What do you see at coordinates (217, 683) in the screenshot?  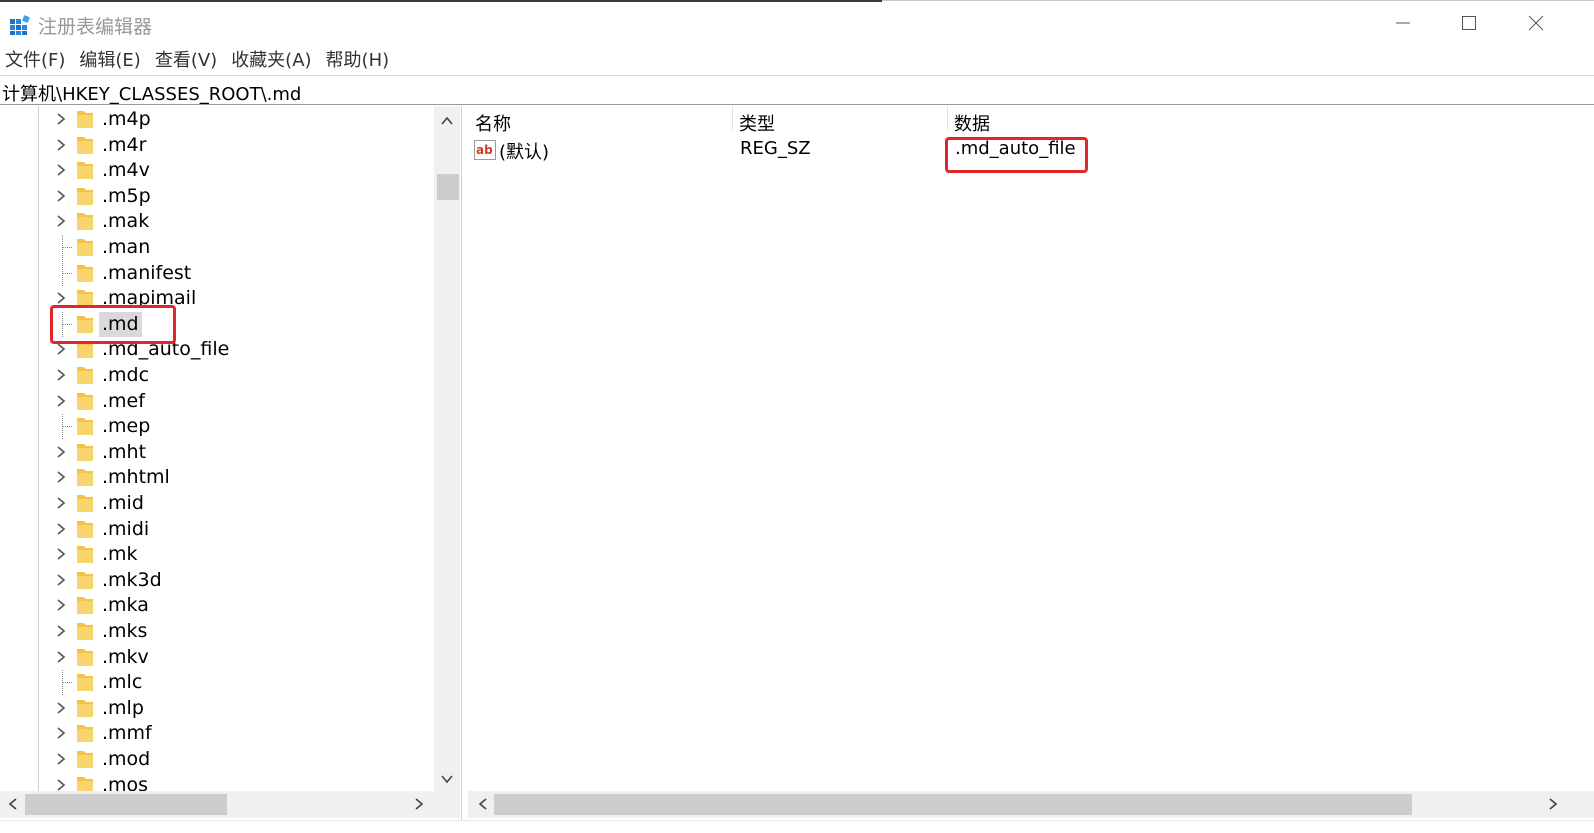 I see `tree-item: .mlc` at bounding box center [217, 683].